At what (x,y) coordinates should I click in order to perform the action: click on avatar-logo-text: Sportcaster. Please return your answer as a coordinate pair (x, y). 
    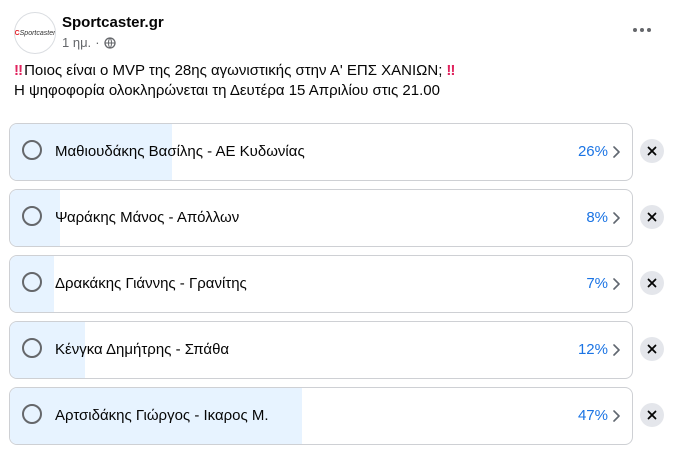
    Looking at the image, I should click on (37, 33).